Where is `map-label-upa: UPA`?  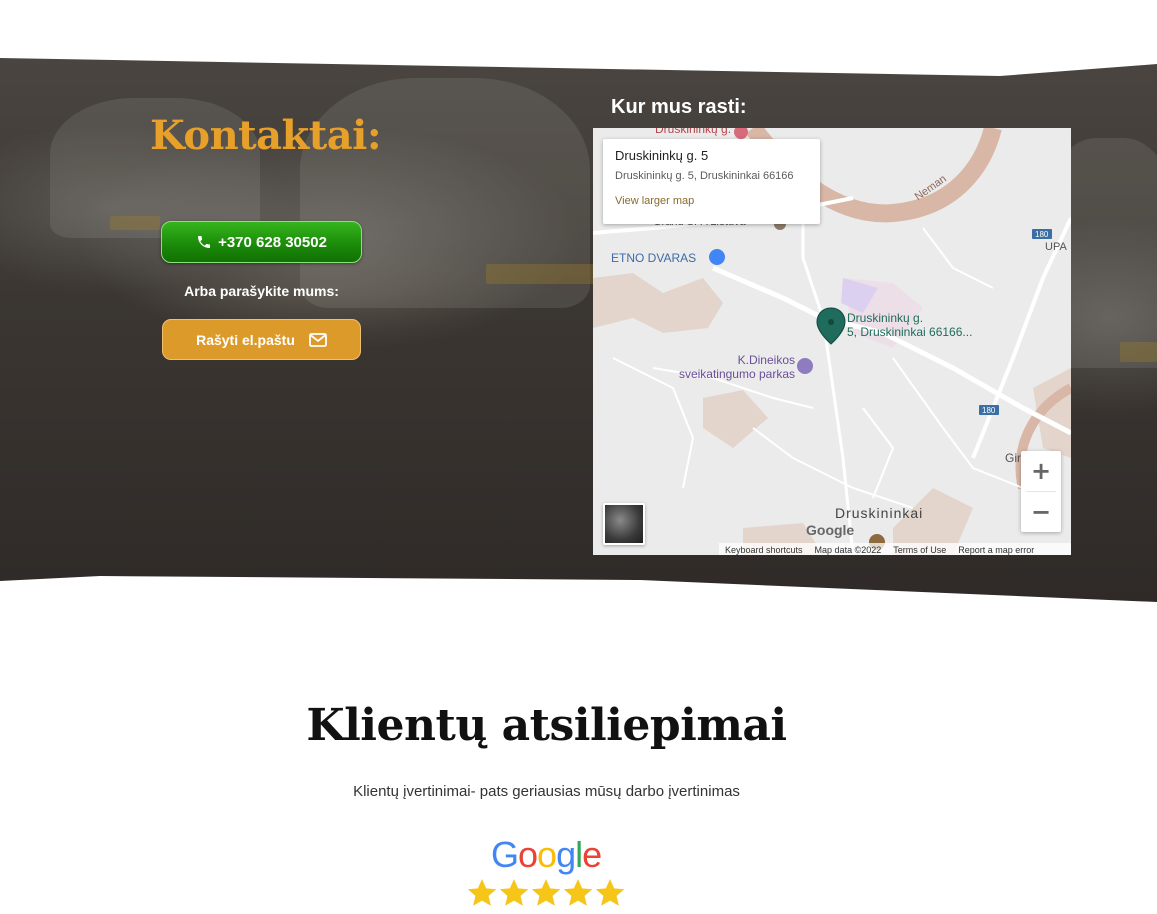 map-label-upa: UPA is located at coordinates (1056, 247).